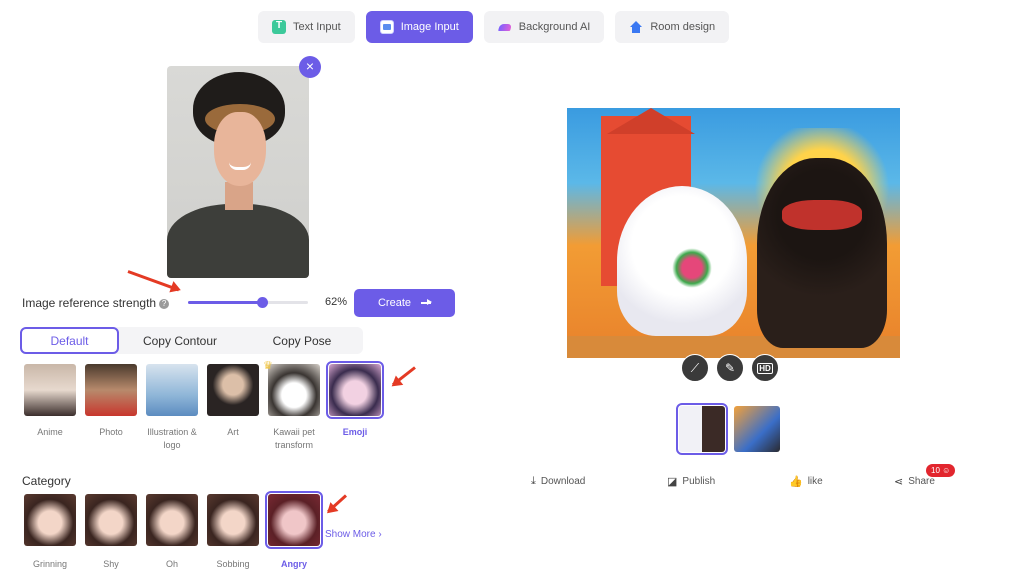 Image resolution: width=1024 pixels, height=585 pixels. I want to click on style-label: Illustration & logo, so click(172, 438).